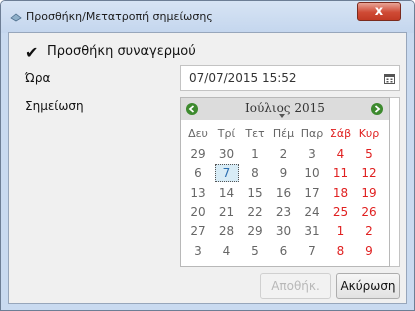 The image size is (415, 311). Describe the element at coordinates (255, 133) in the screenshot. I see `weekday-header: Τετ` at that location.